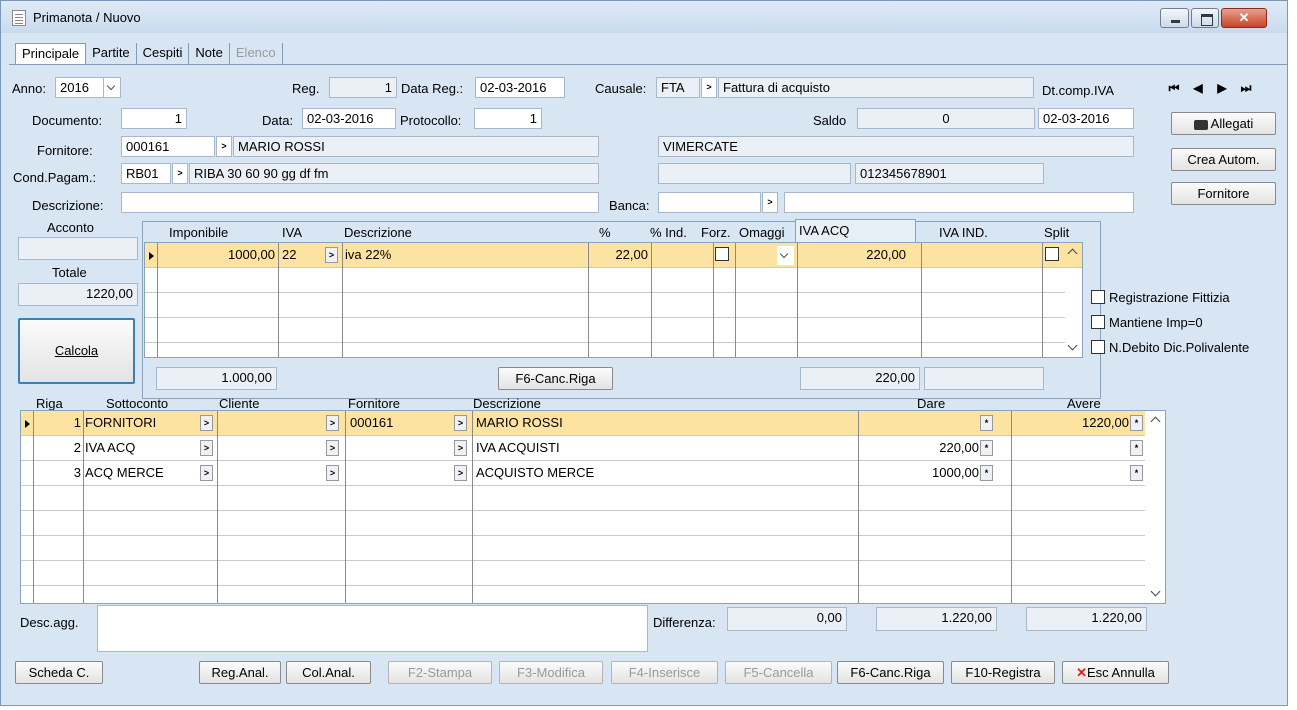  What do you see at coordinates (1086, 118) in the screenshot?
I see `dt-comp-iva-field: 02-03-2016` at bounding box center [1086, 118].